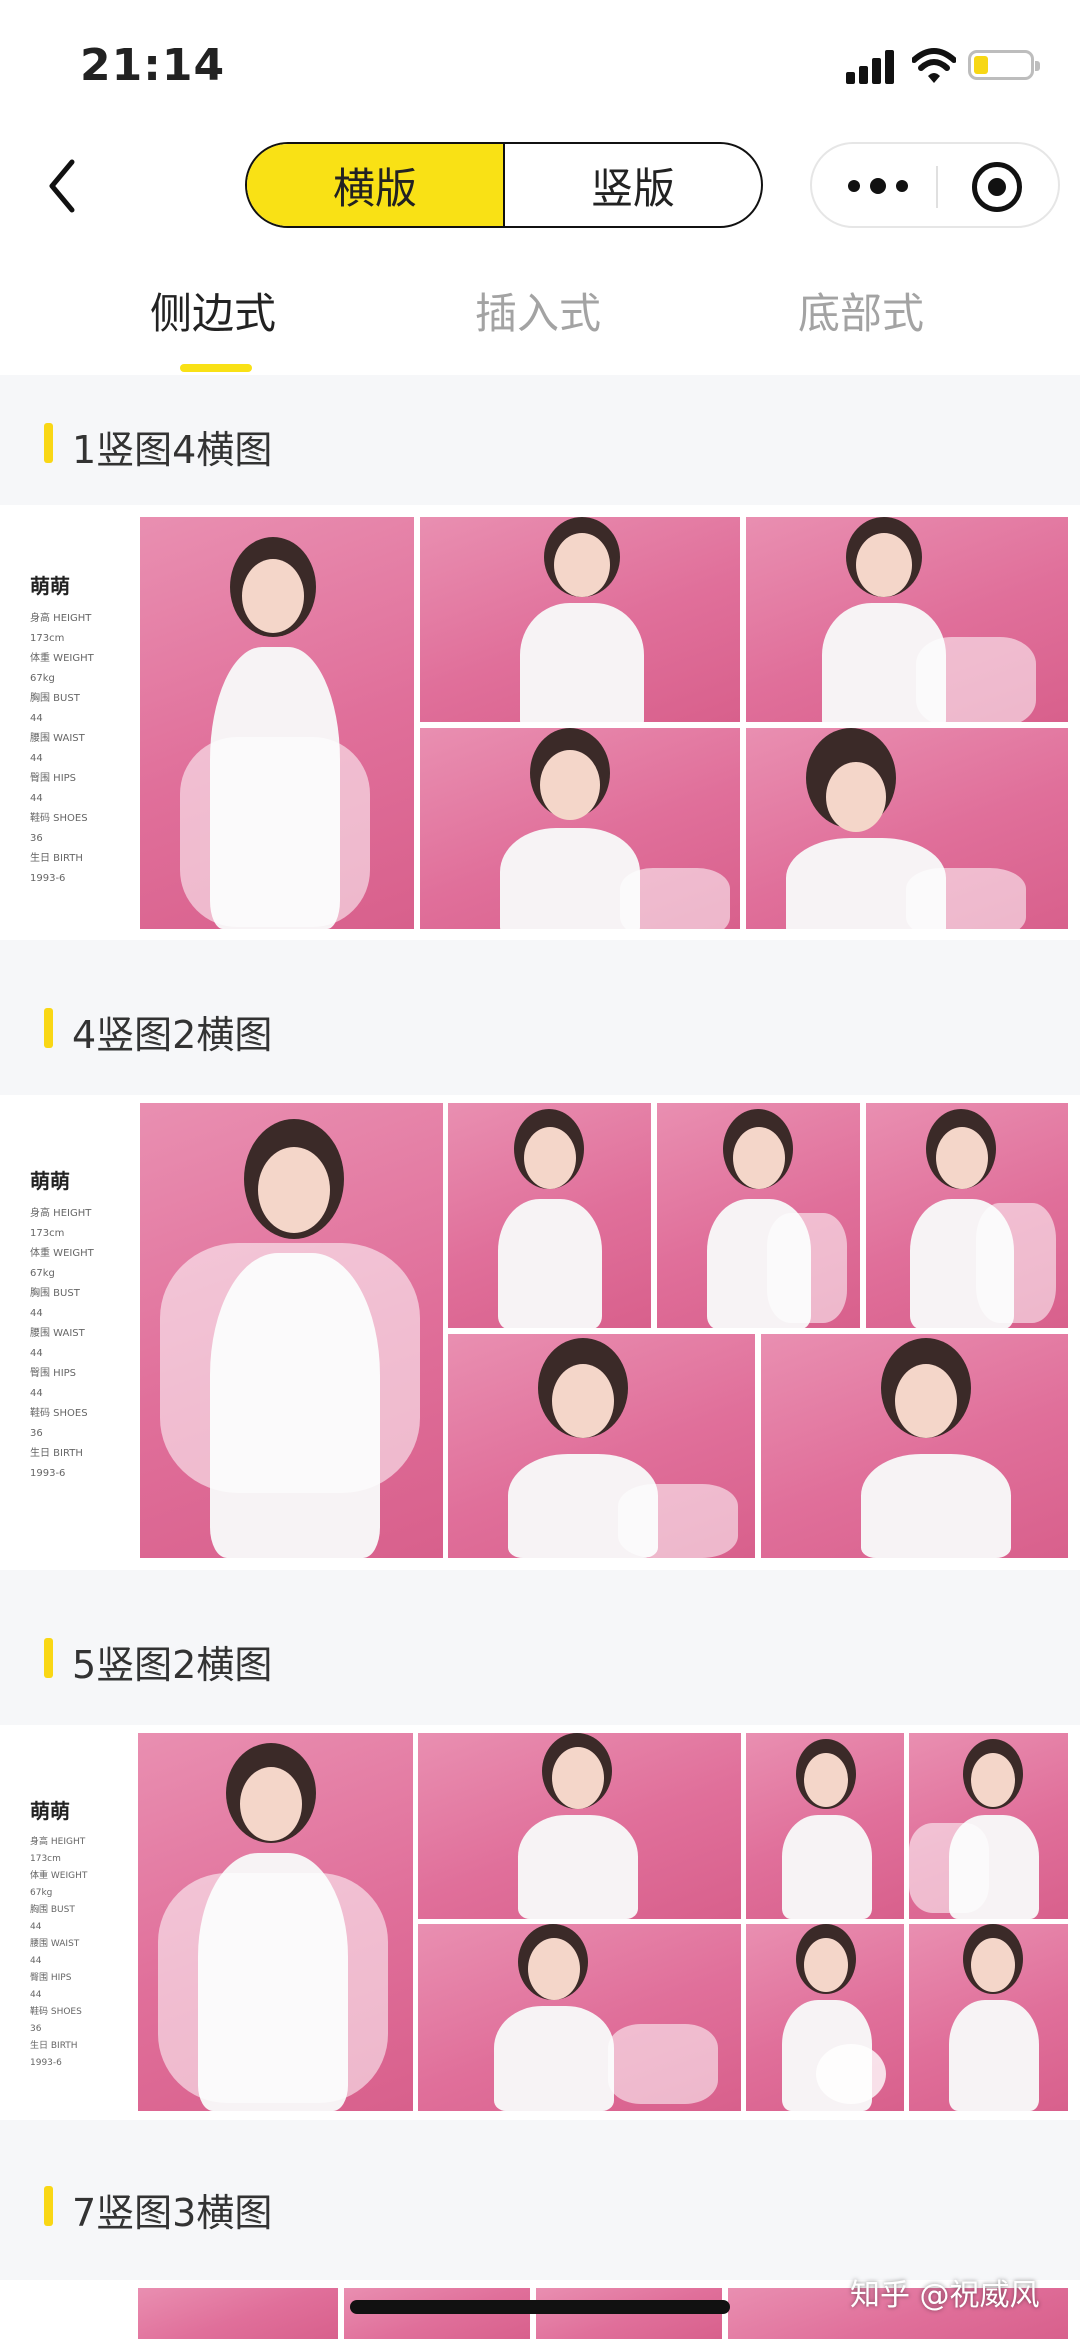 The height and width of the screenshot is (2339, 1080). I want to click on section-header: 1竖图4横图, so click(540, 440).